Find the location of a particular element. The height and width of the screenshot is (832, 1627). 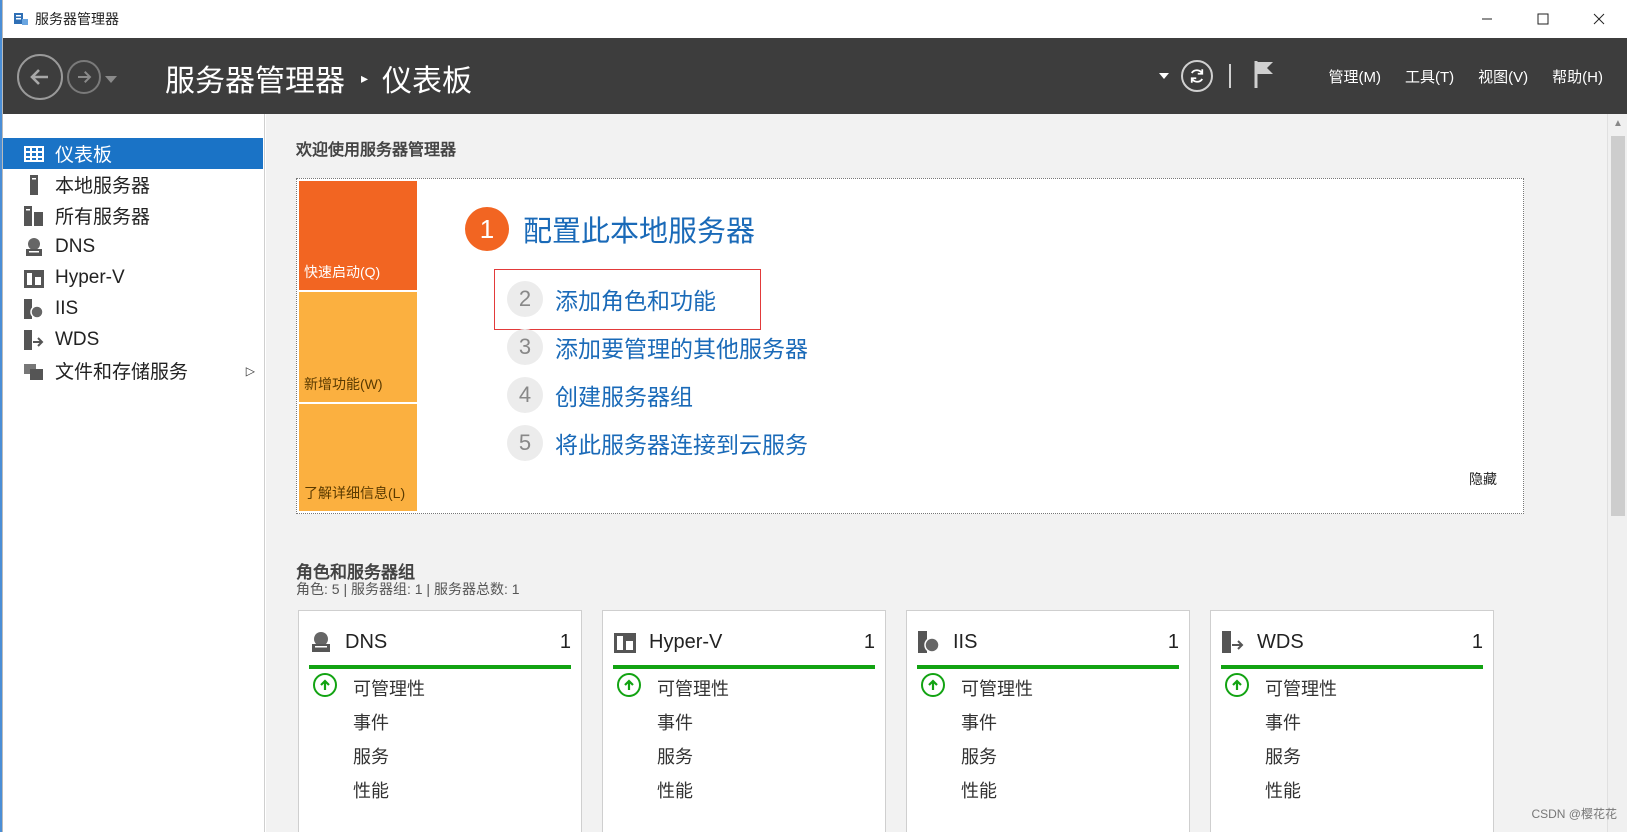

role-card-hyperv: Hyper-V 1 可管理性 事件 服务 性能 is located at coordinates (744, 721).